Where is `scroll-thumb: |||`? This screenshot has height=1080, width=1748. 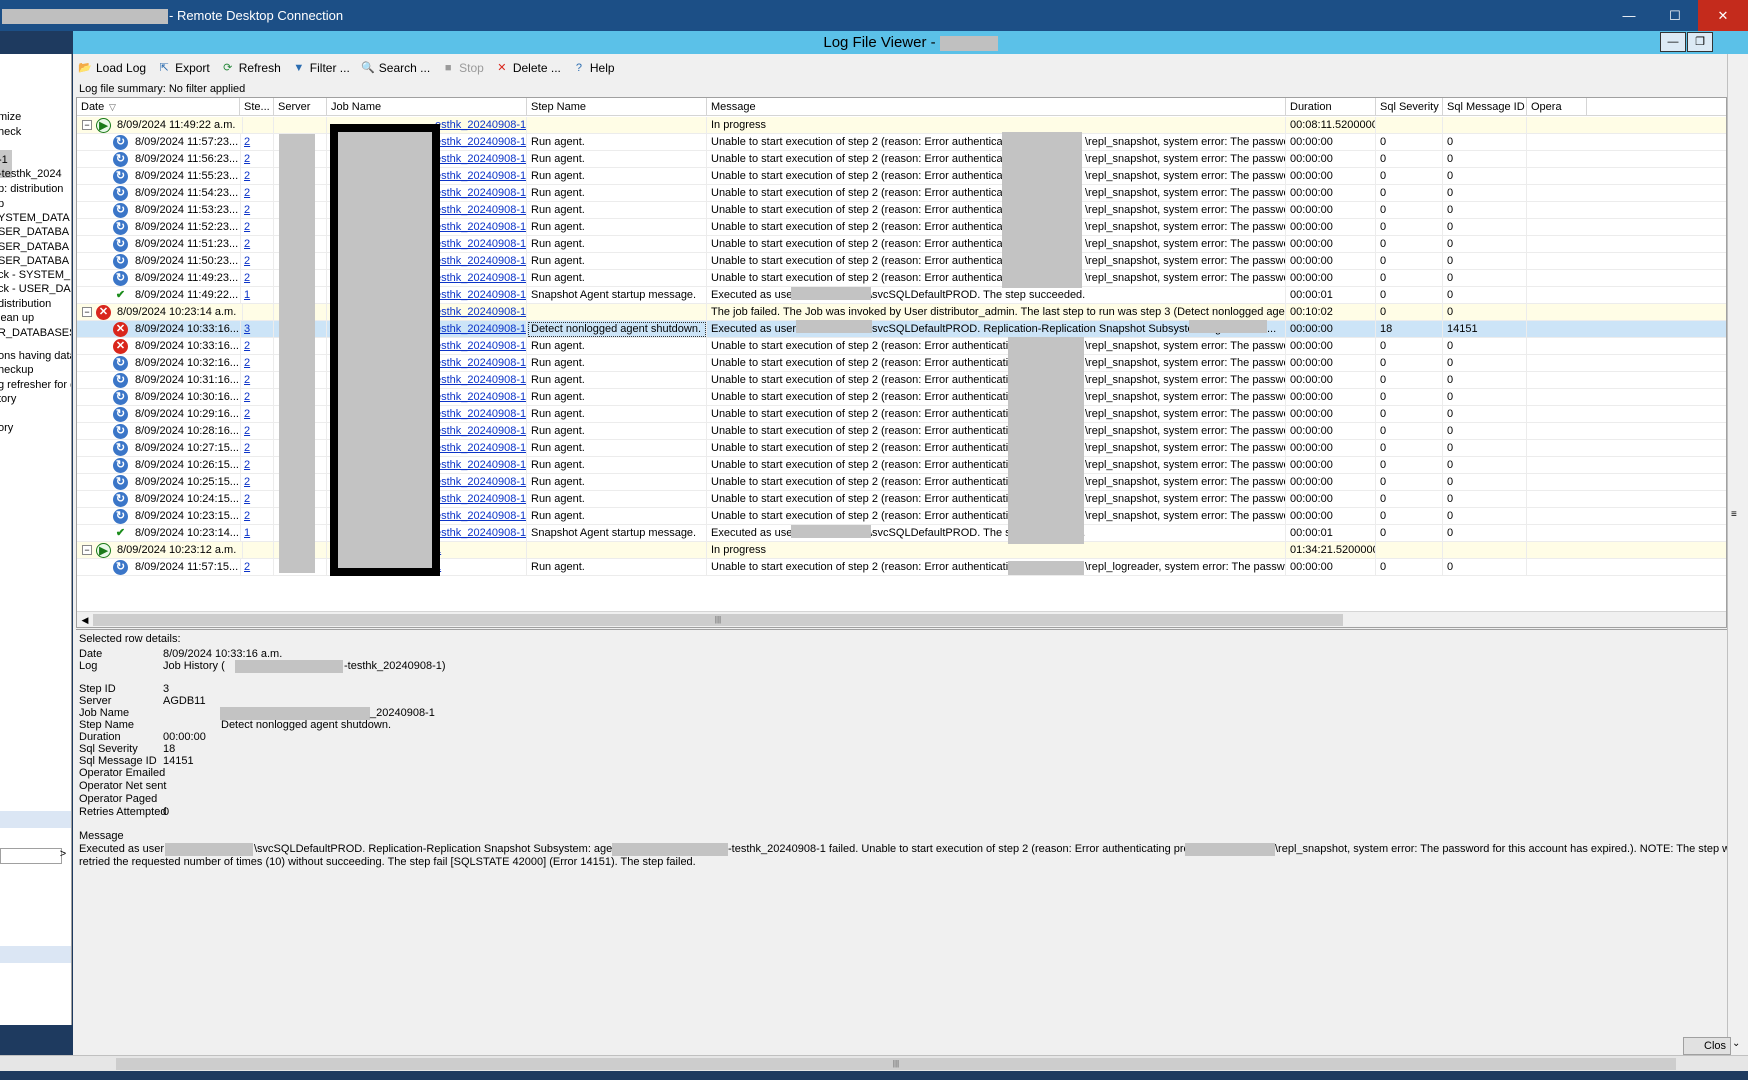 scroll-thumb: ||| is located at coordinates (718, 620).